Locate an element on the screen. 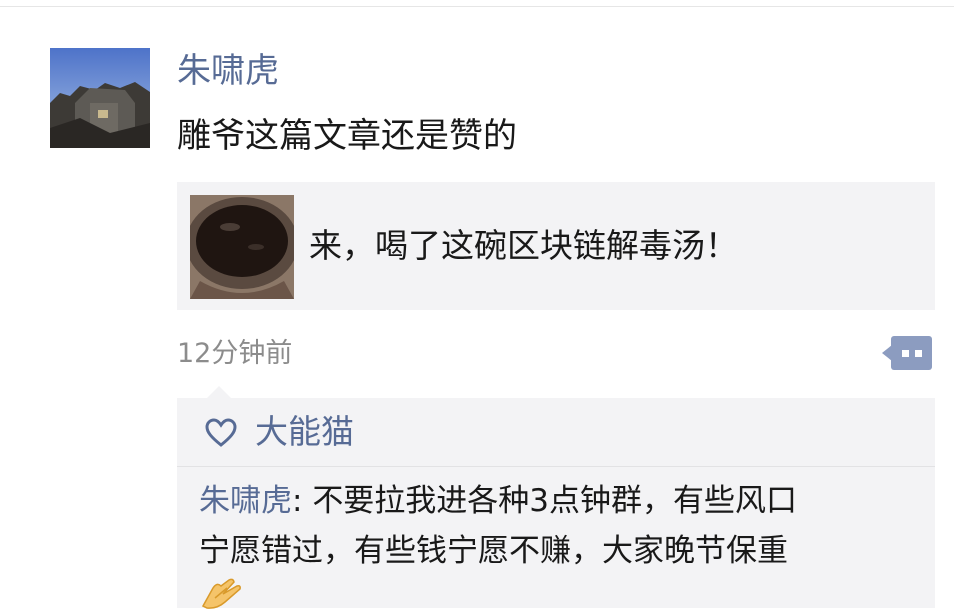  likes-row: 大能猫 is located at coordinates (556, 432).